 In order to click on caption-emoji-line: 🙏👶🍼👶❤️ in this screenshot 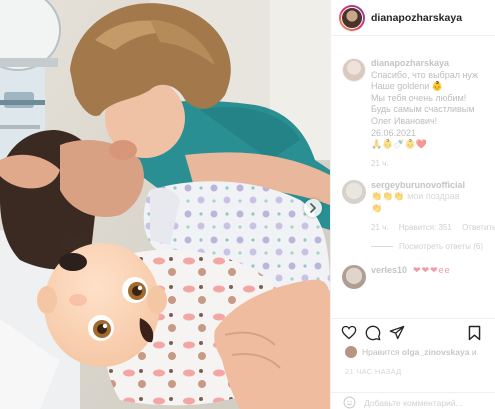, I will do `click(399, 144)`.